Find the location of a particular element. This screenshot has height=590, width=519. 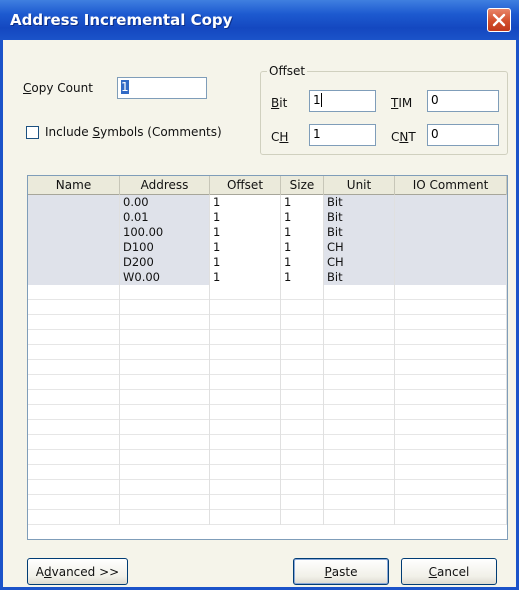

tim-offset-input: 0 is located at coordinates (463, 101).